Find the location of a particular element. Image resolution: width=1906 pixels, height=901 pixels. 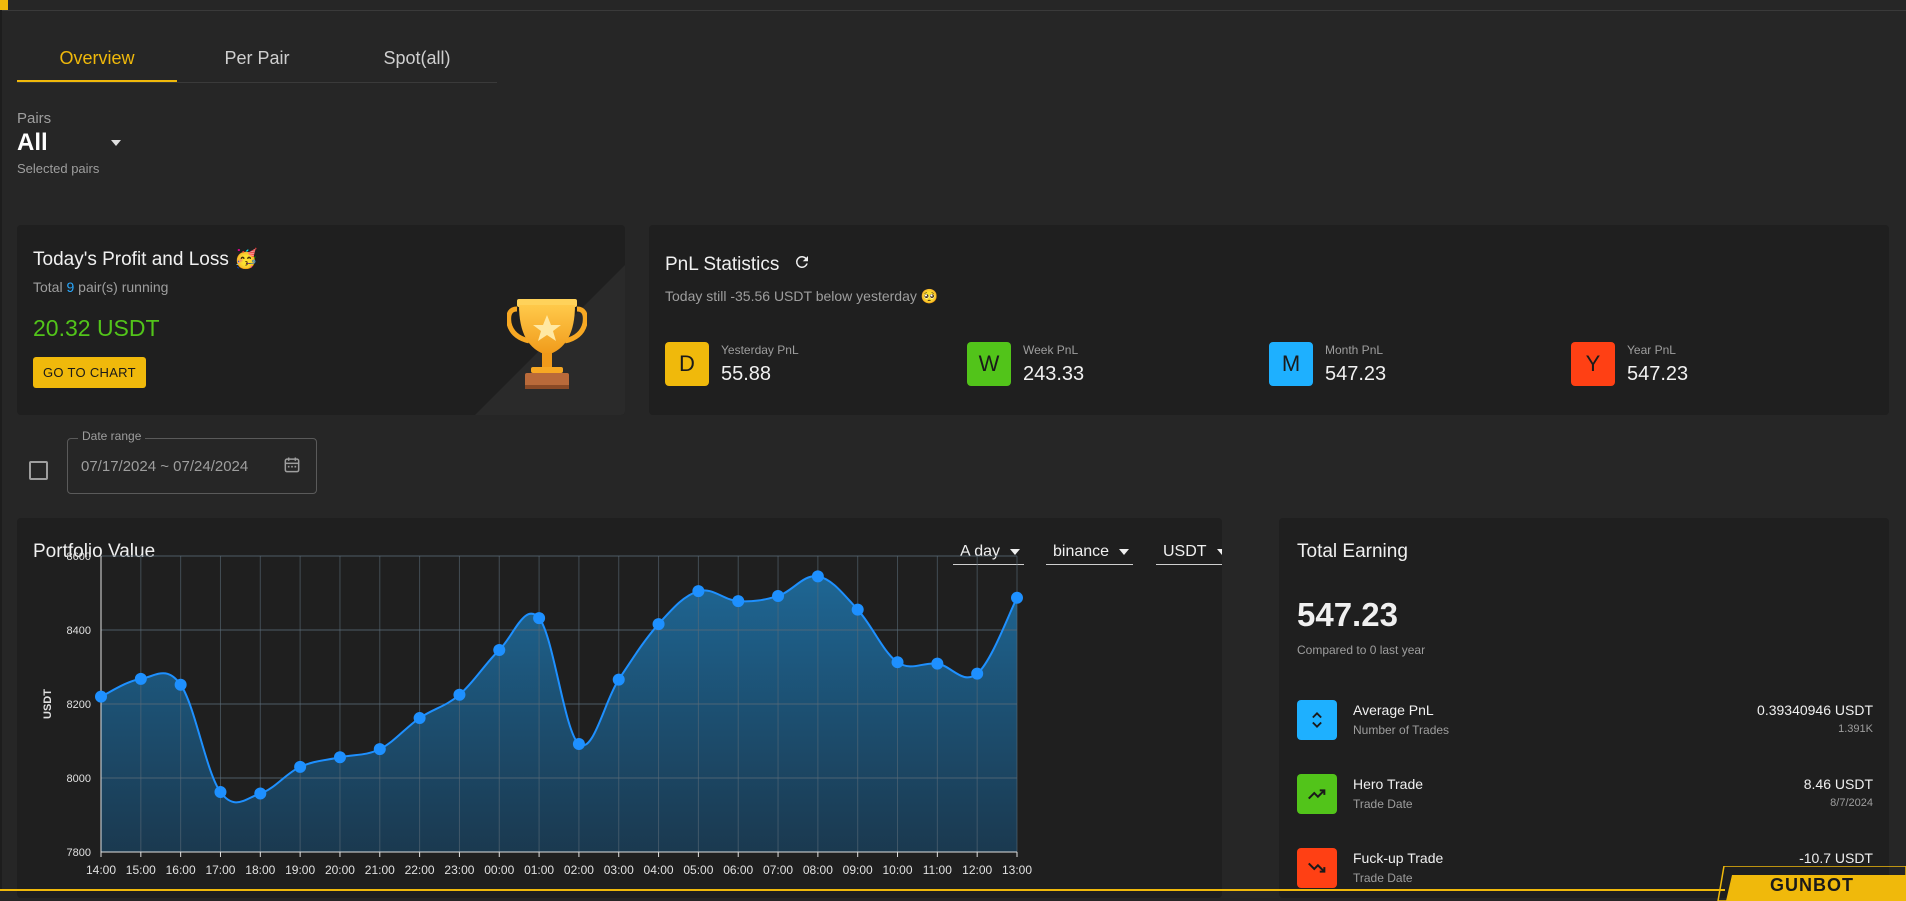

left-edge is located at coordinates (1, 450).